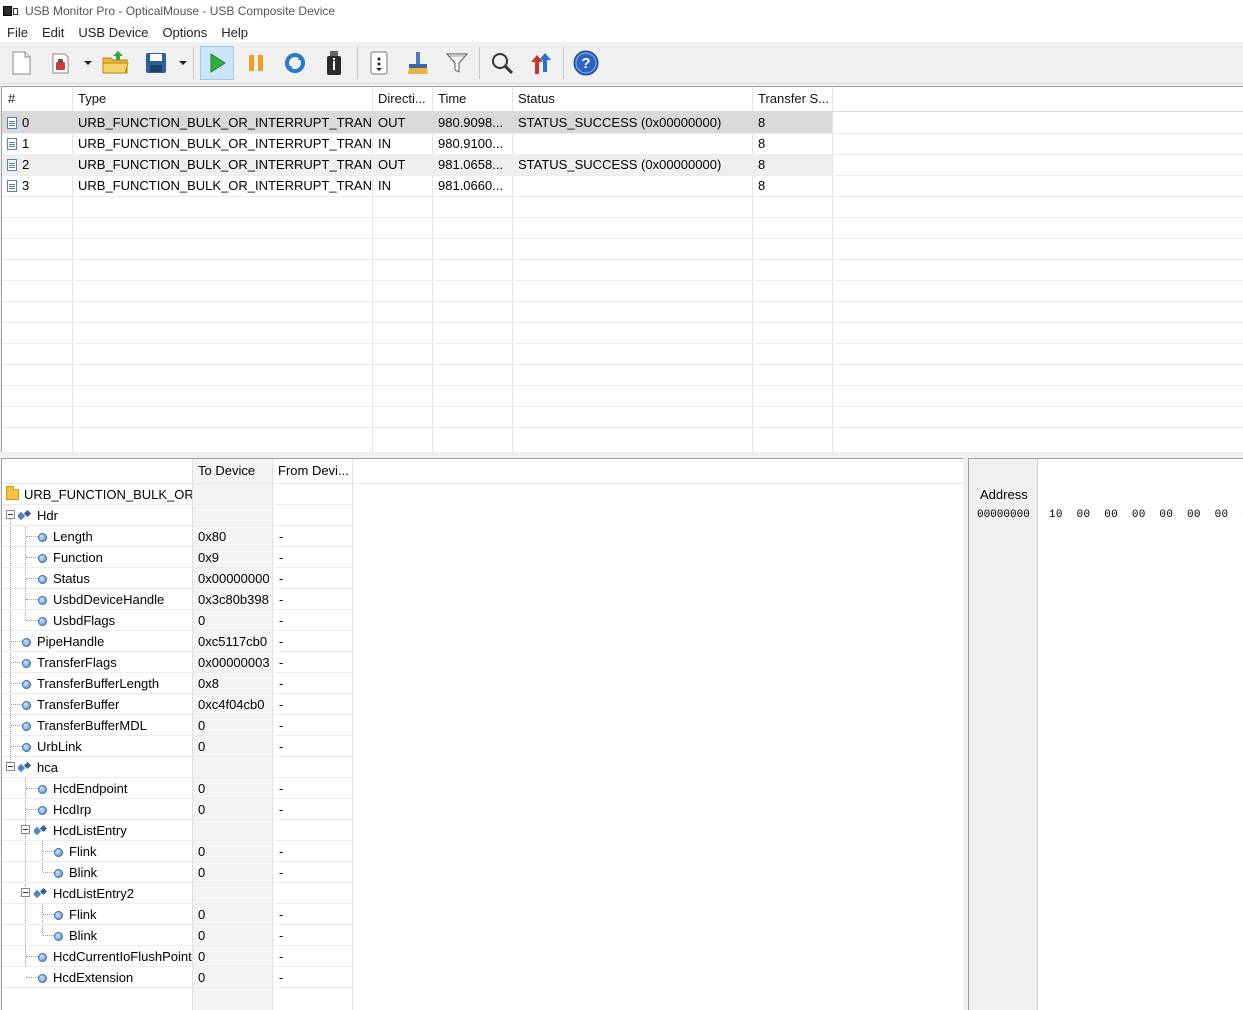 Image resolution: width=1243 pixels, height=1010 pixels. I want to click on to-device-value: 0x00000000 (, so click(236, 578).